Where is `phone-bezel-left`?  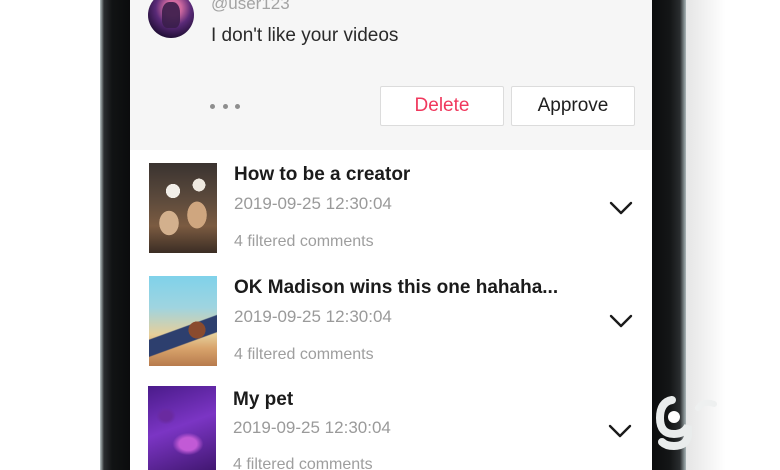 phone-bezel-left is located at coordinates (115, 235).